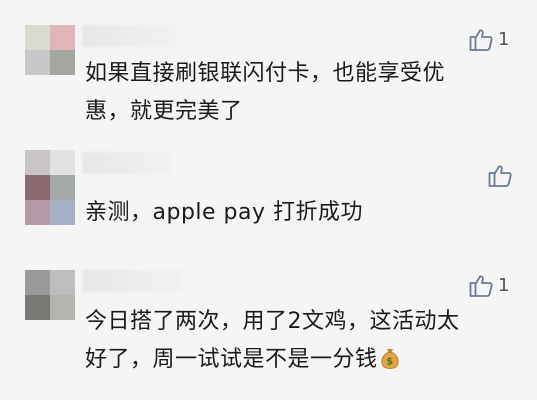  I want to click on comment-text: 亲测，apple pay 打折成功, so click(302, 213).